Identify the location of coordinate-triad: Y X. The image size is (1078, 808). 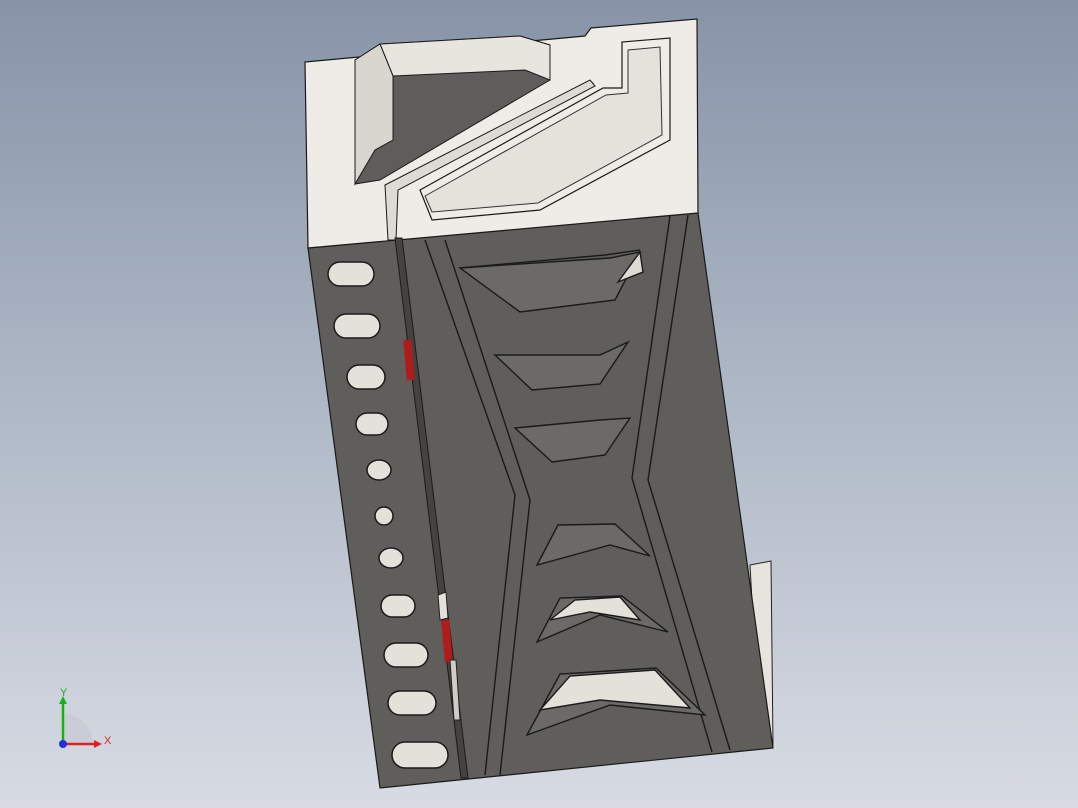
(80, 719).